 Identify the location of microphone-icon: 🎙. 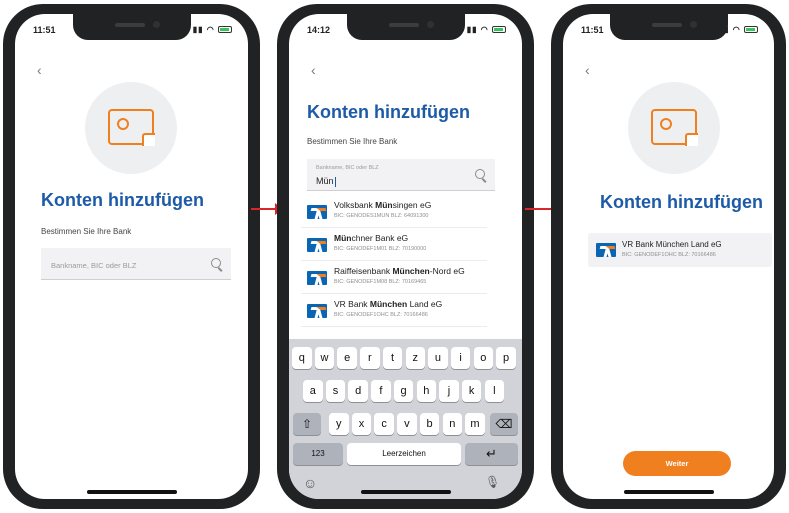
(492, 482).